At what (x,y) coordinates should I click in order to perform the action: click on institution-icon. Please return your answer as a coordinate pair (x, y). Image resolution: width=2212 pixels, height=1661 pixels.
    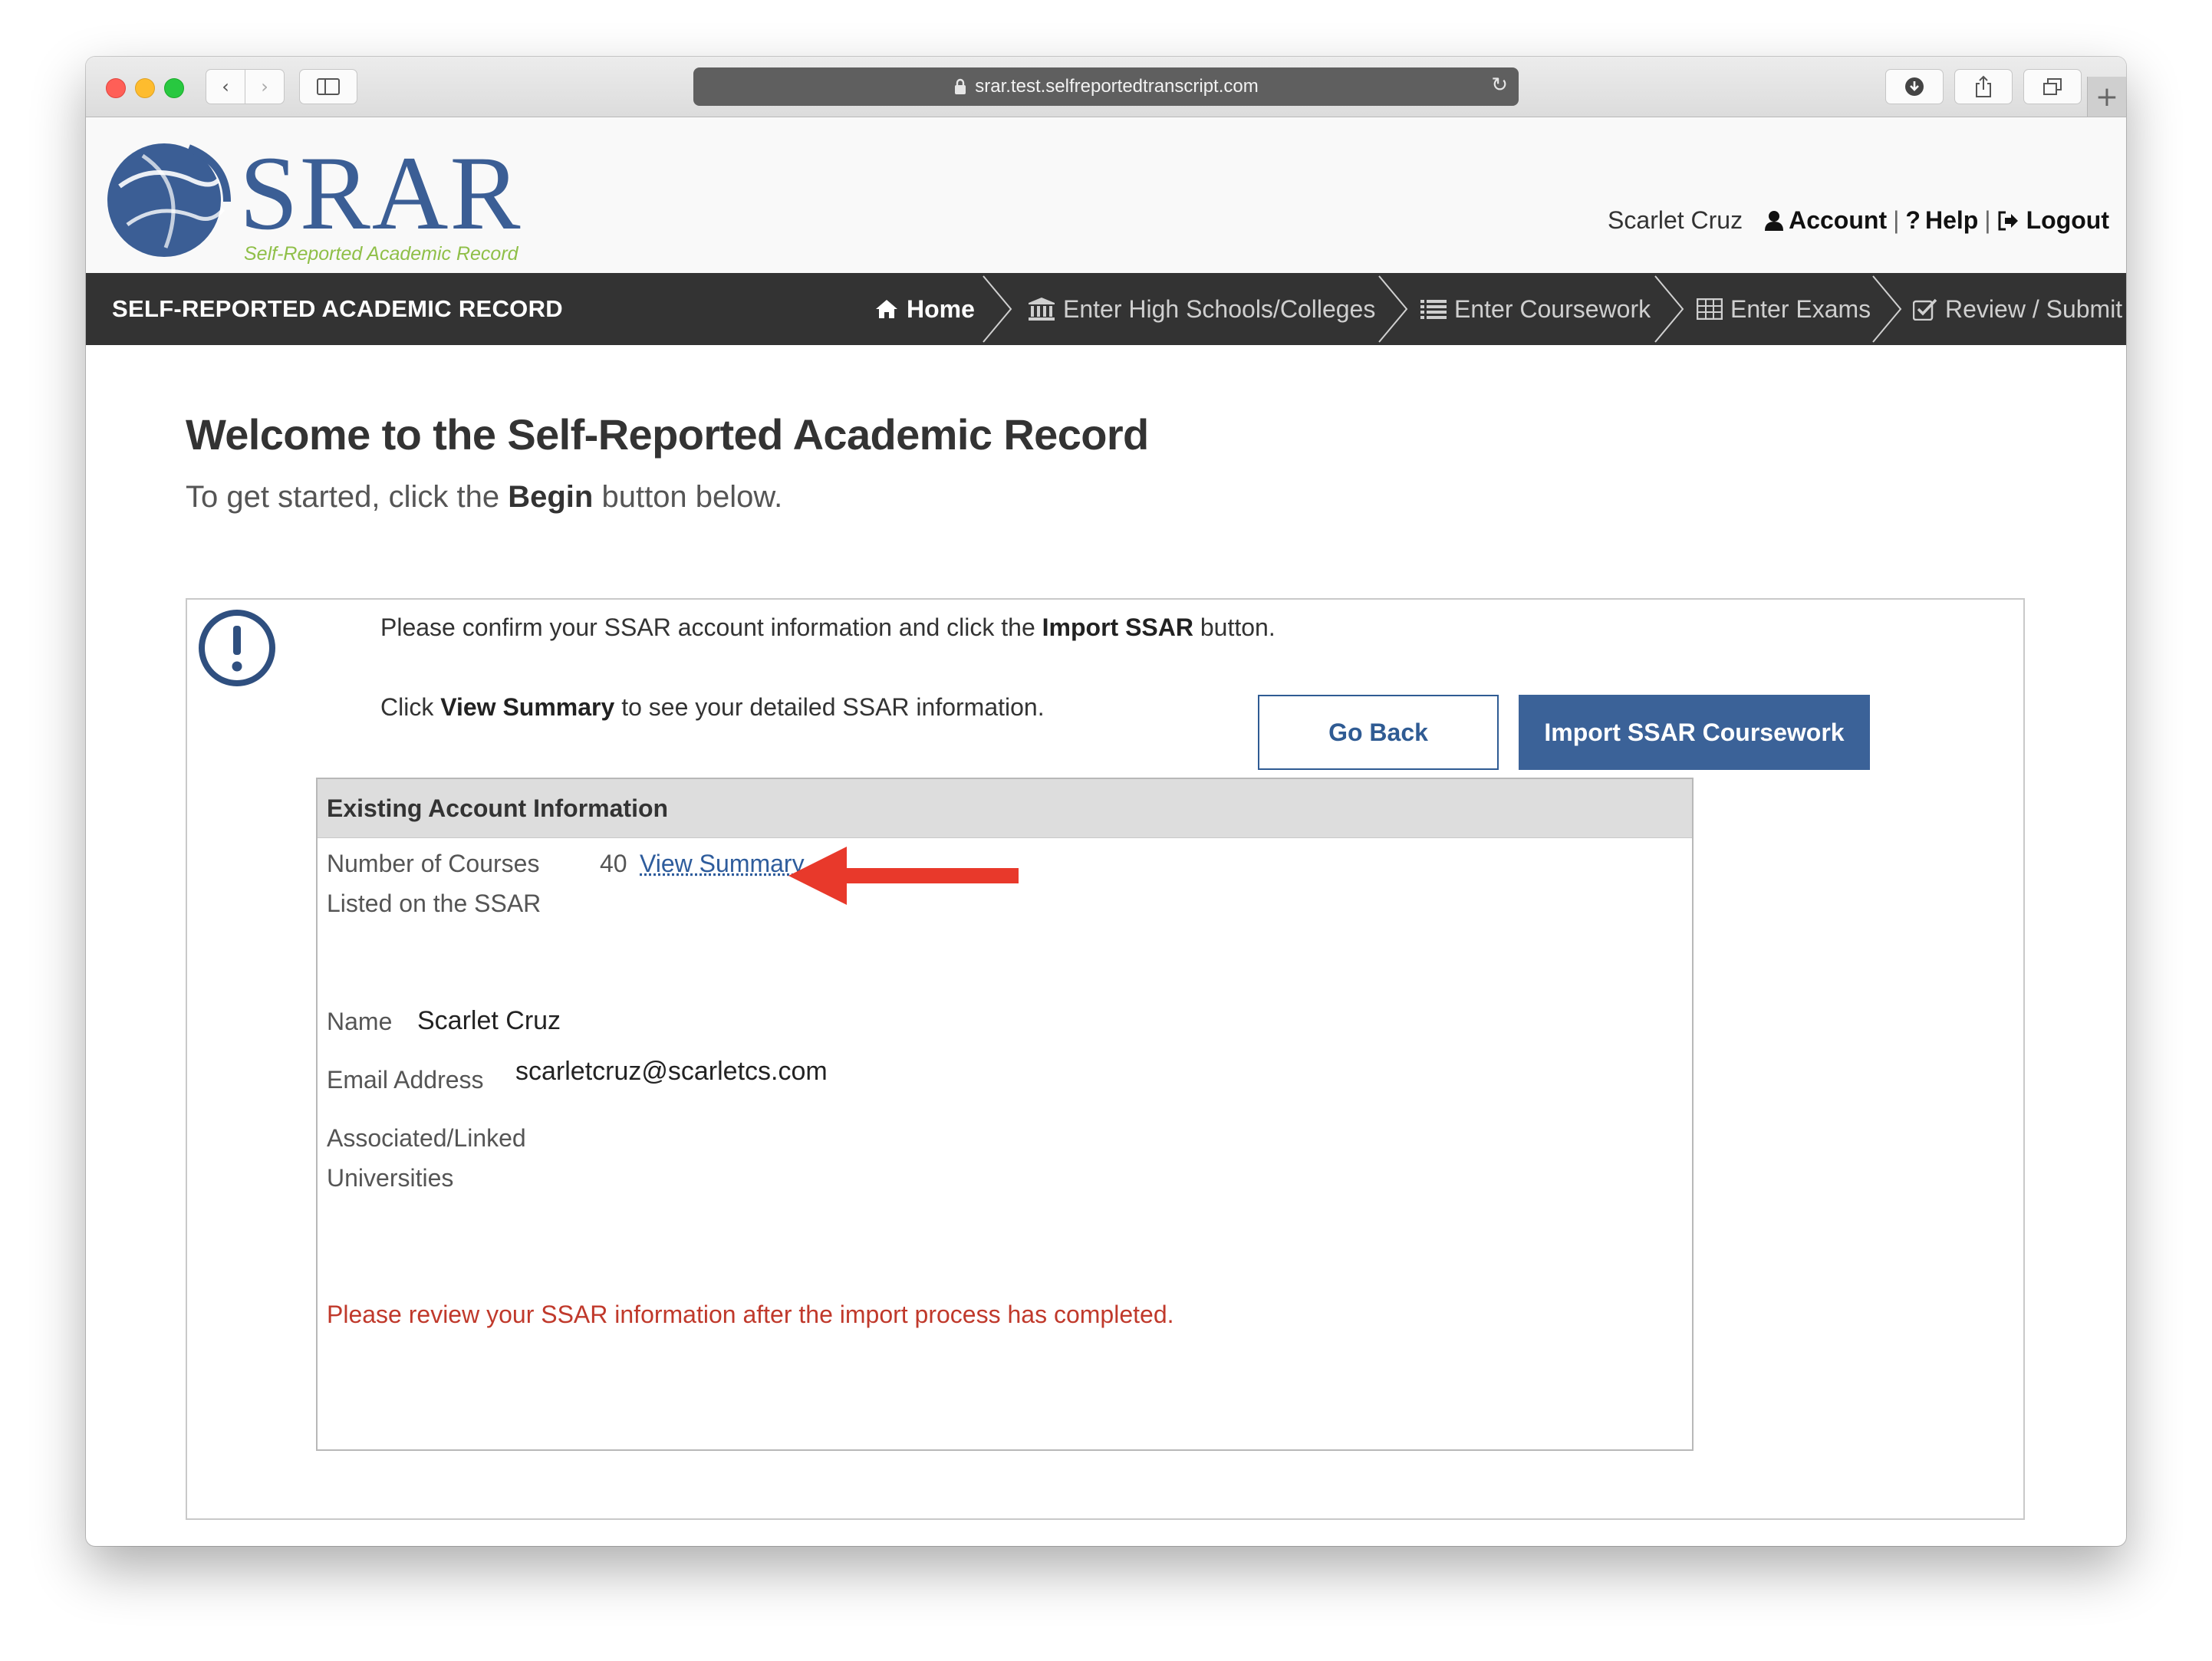
    Looking at the image, I should click on (1042, 309).